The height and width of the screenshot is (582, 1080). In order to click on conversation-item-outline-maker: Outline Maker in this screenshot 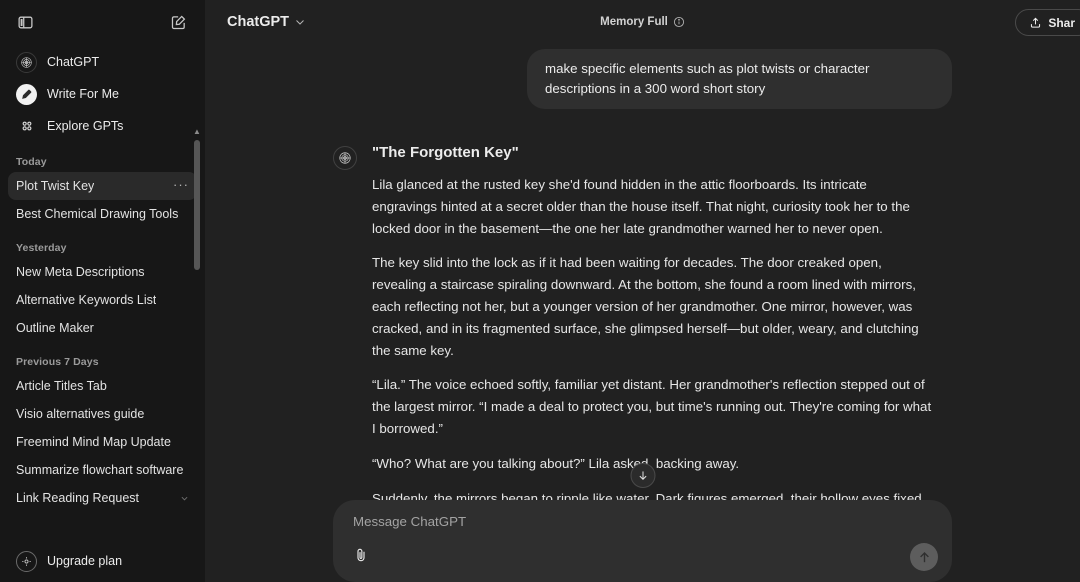, I will do `click(102, 328)`.